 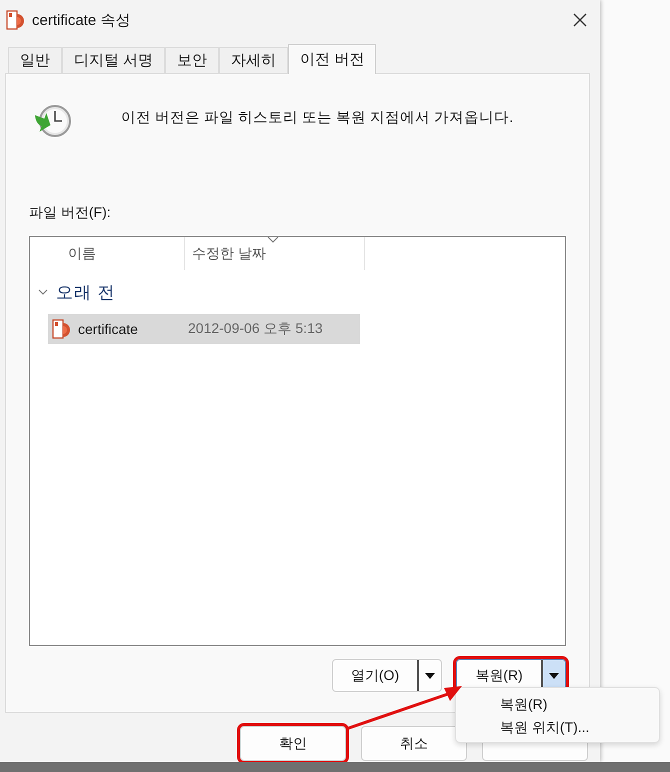 I want to click on chevron-icon, so click(x=43, y=292).